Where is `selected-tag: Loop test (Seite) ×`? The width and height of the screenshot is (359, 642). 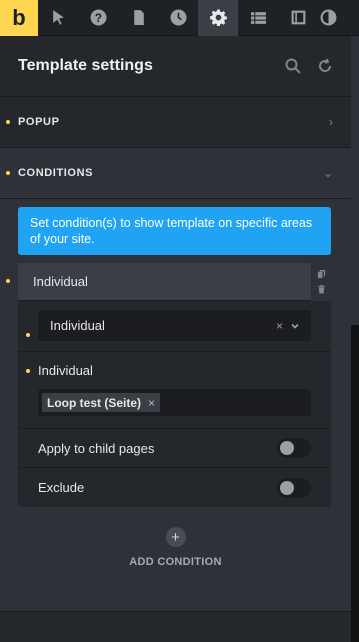 selected-tag: Loop test (Seite) × is located at coordinates (101, 402).